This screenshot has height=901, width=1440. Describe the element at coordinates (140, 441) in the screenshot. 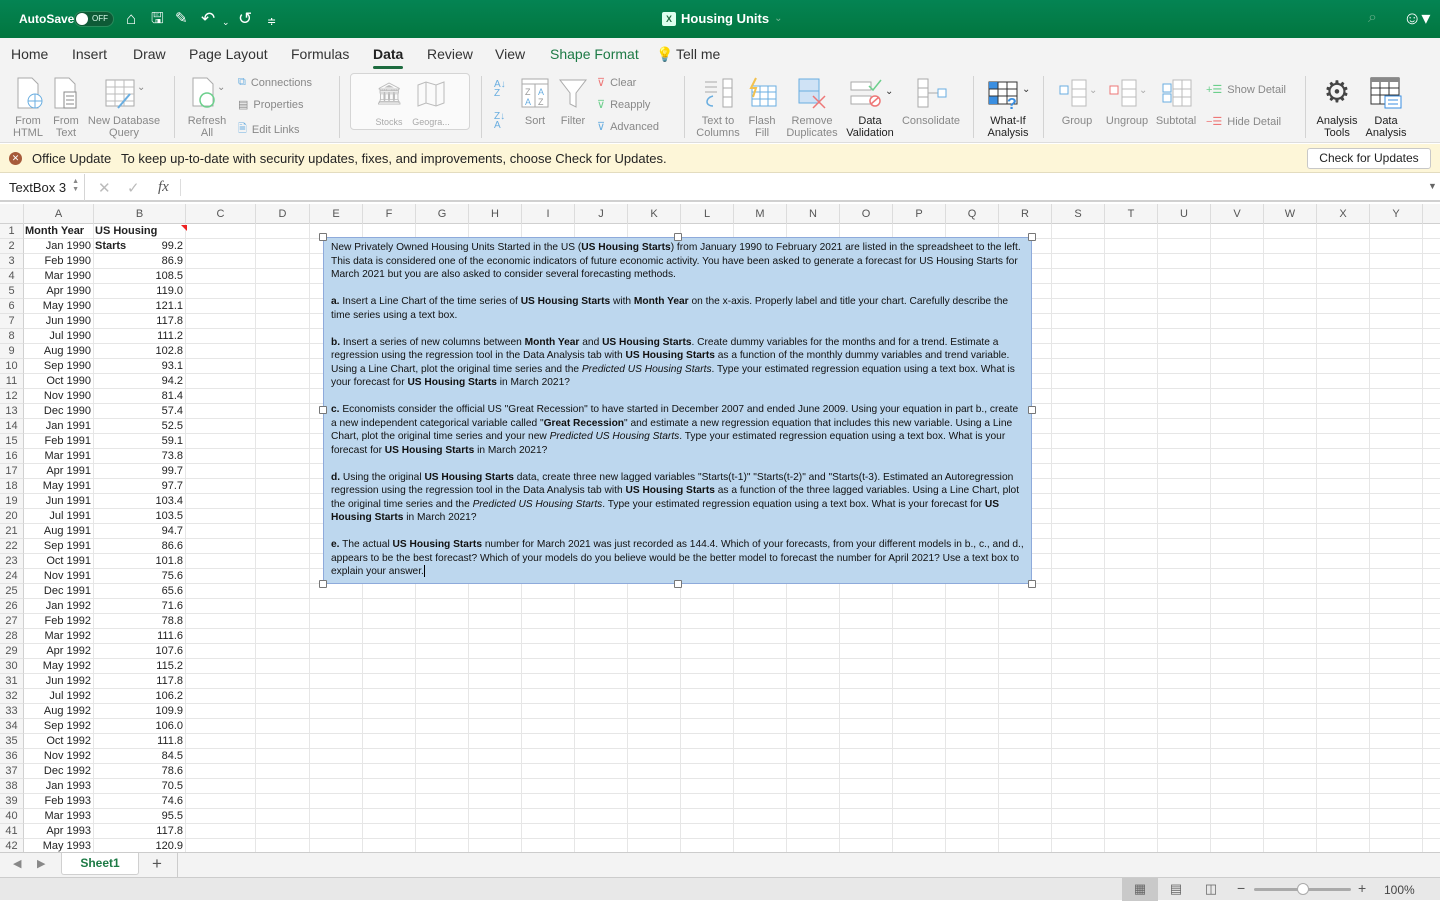

I see `cell-housing-starts: 59.1` at that location.